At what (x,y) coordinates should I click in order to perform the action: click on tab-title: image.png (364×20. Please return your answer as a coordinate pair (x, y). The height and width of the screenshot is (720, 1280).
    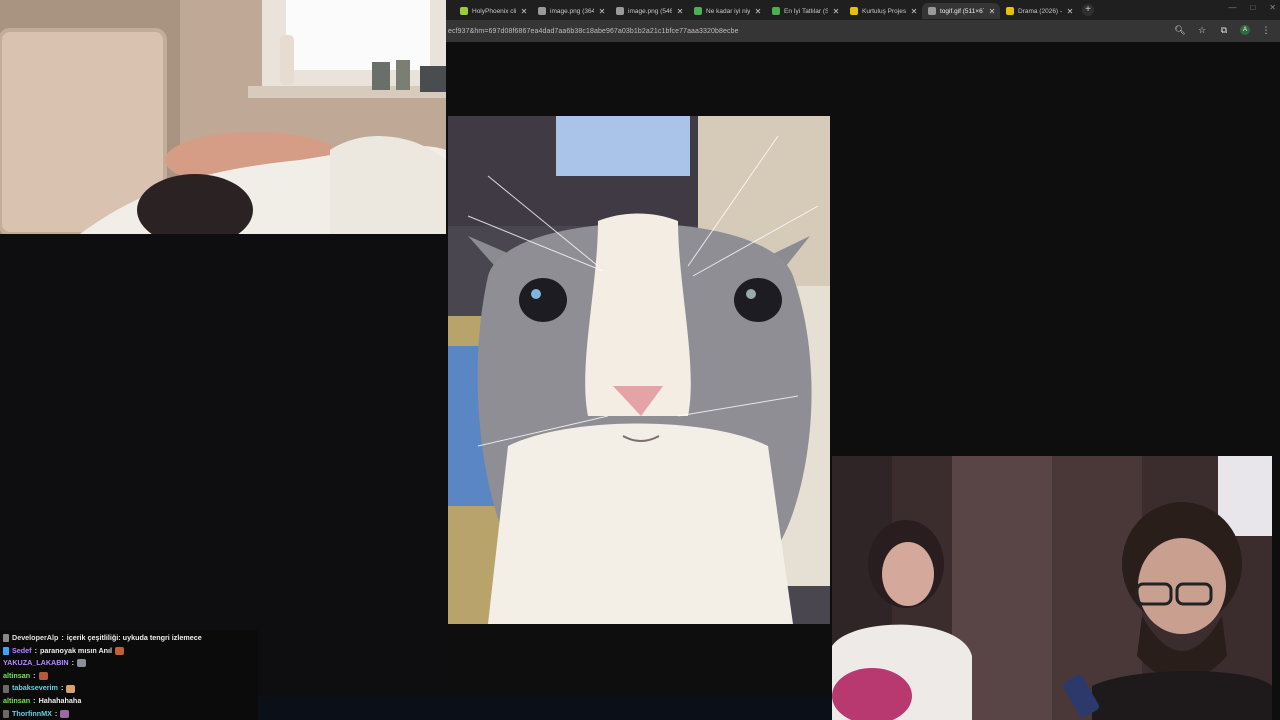
    Looking at the image, I should click on (572, 11).